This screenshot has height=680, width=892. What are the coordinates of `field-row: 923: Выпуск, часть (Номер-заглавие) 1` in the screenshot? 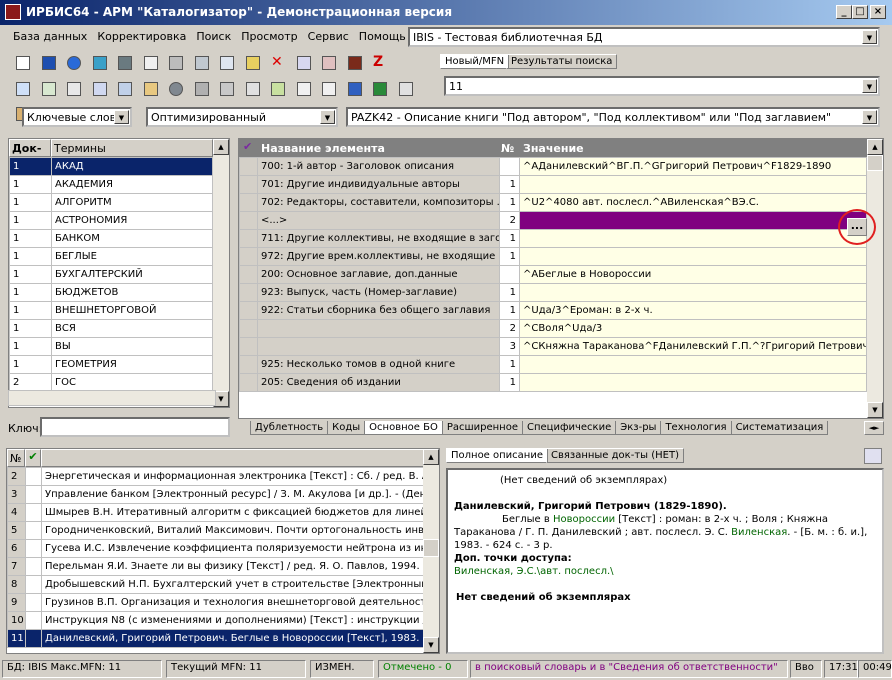 It's located at (553, 292).